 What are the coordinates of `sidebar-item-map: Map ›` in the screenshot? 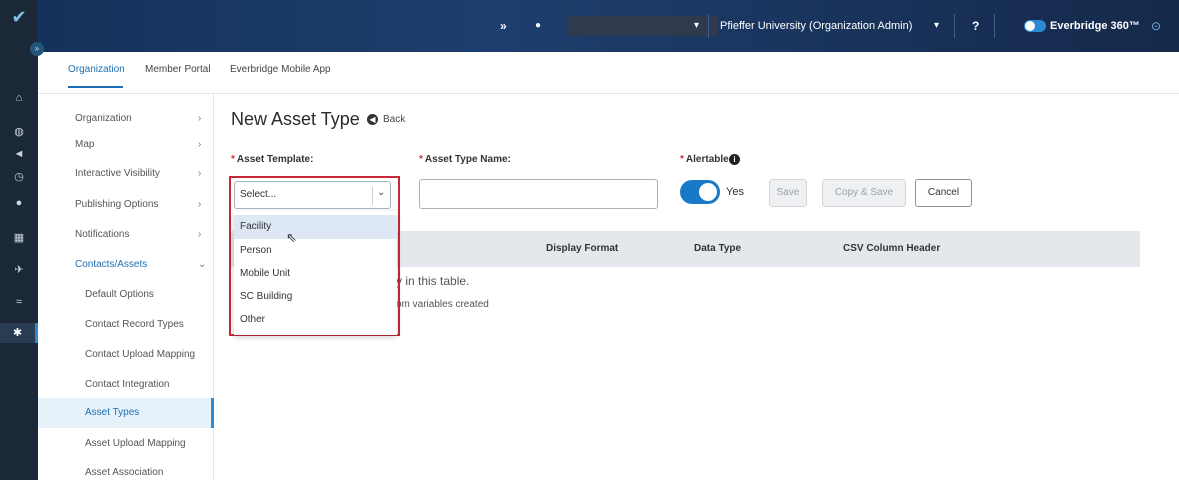 It's located at (126, 145).